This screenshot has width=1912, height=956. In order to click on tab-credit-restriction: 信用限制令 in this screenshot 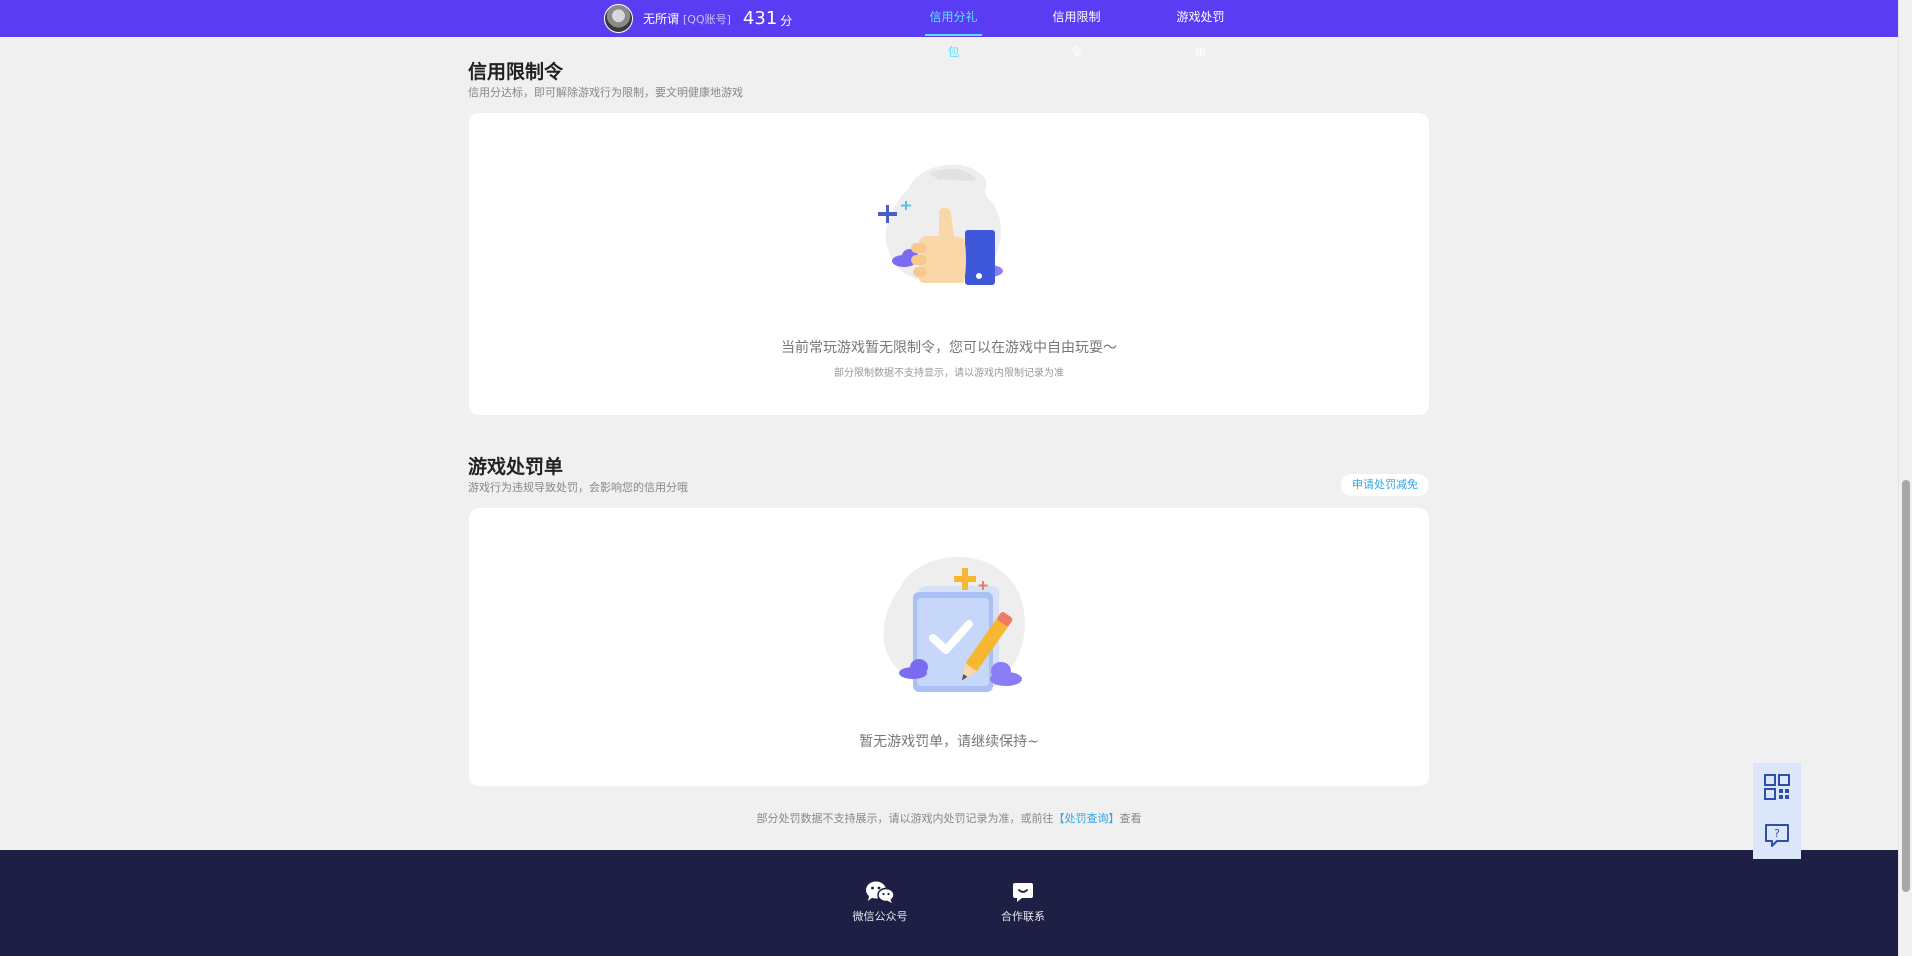, I will do `click(1076, 29)`.